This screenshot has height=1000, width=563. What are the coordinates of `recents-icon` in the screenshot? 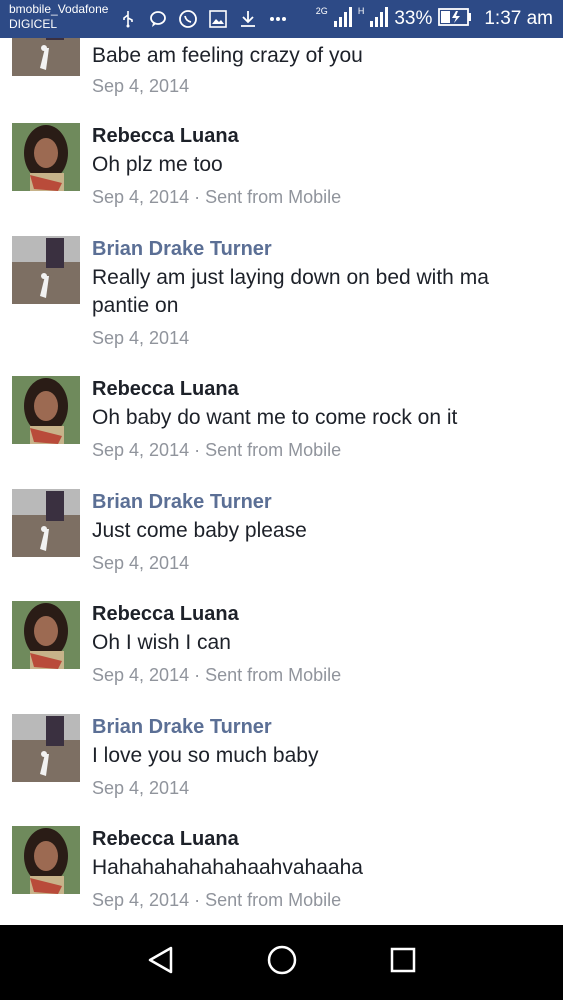 It's located at (403, 962).